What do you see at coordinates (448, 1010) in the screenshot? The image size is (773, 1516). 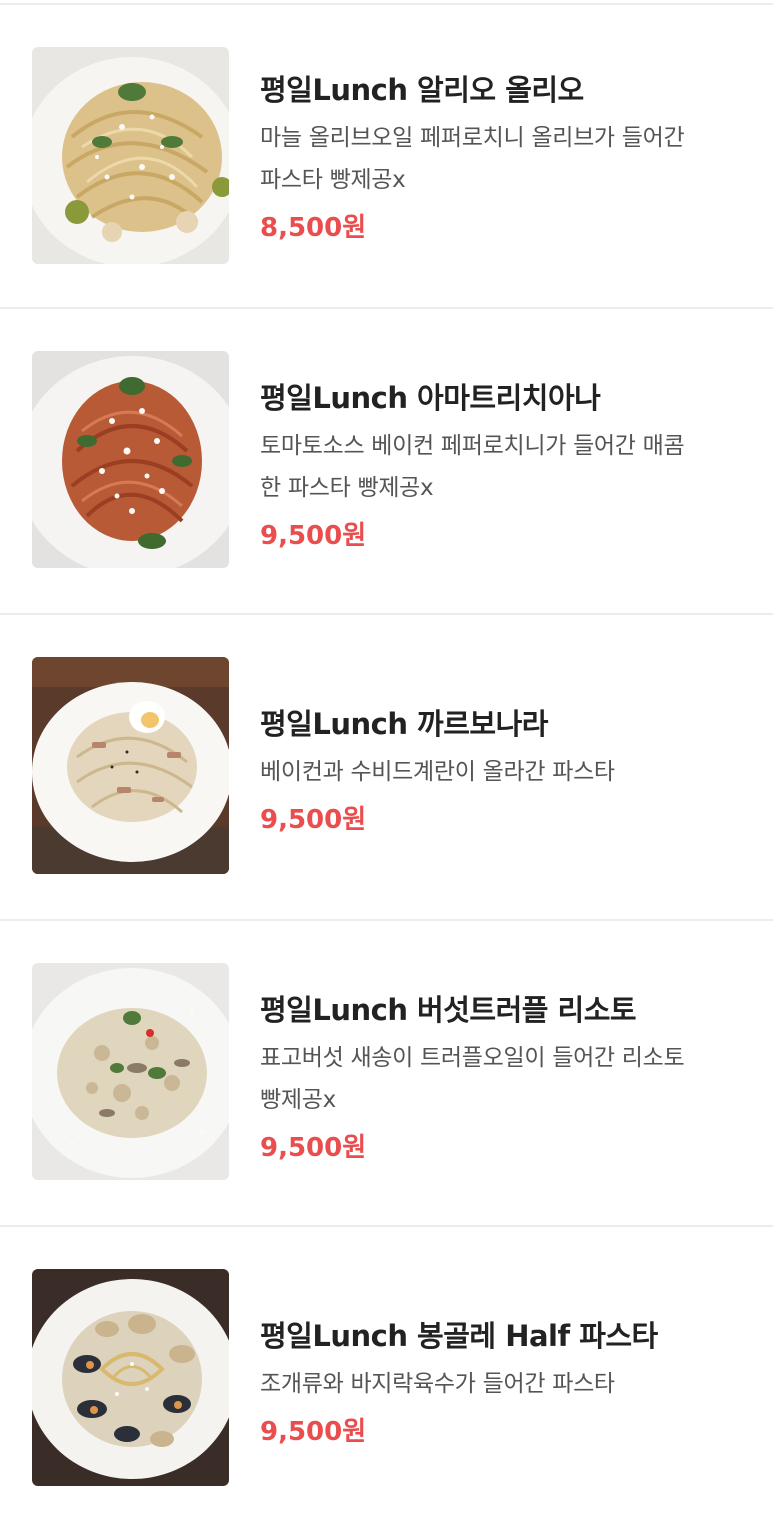 I see `menu-item-title: 평일Lunch 버섯트러플 리소토` at bounding box center [448, 1010].